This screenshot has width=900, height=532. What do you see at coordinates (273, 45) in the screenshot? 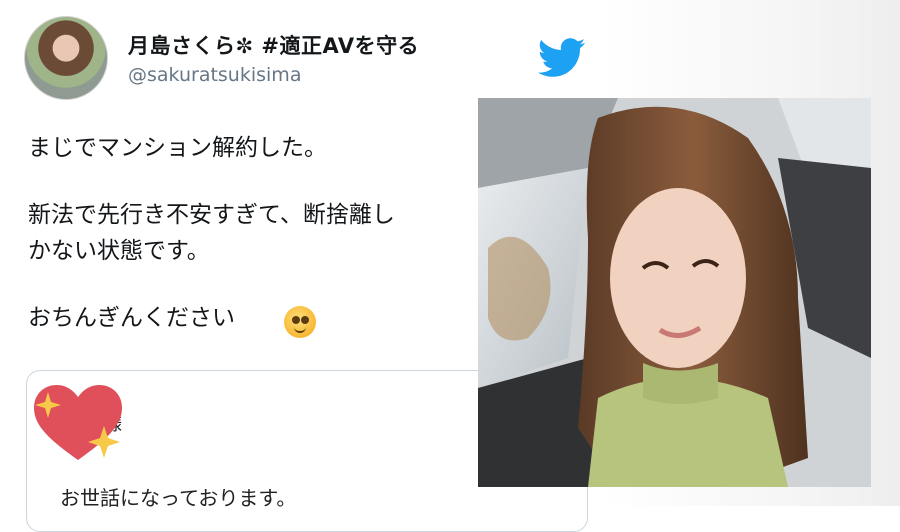
I see `display-name: 月島さくら✼ #適正AVを守る` at bounding box center [273, 45].